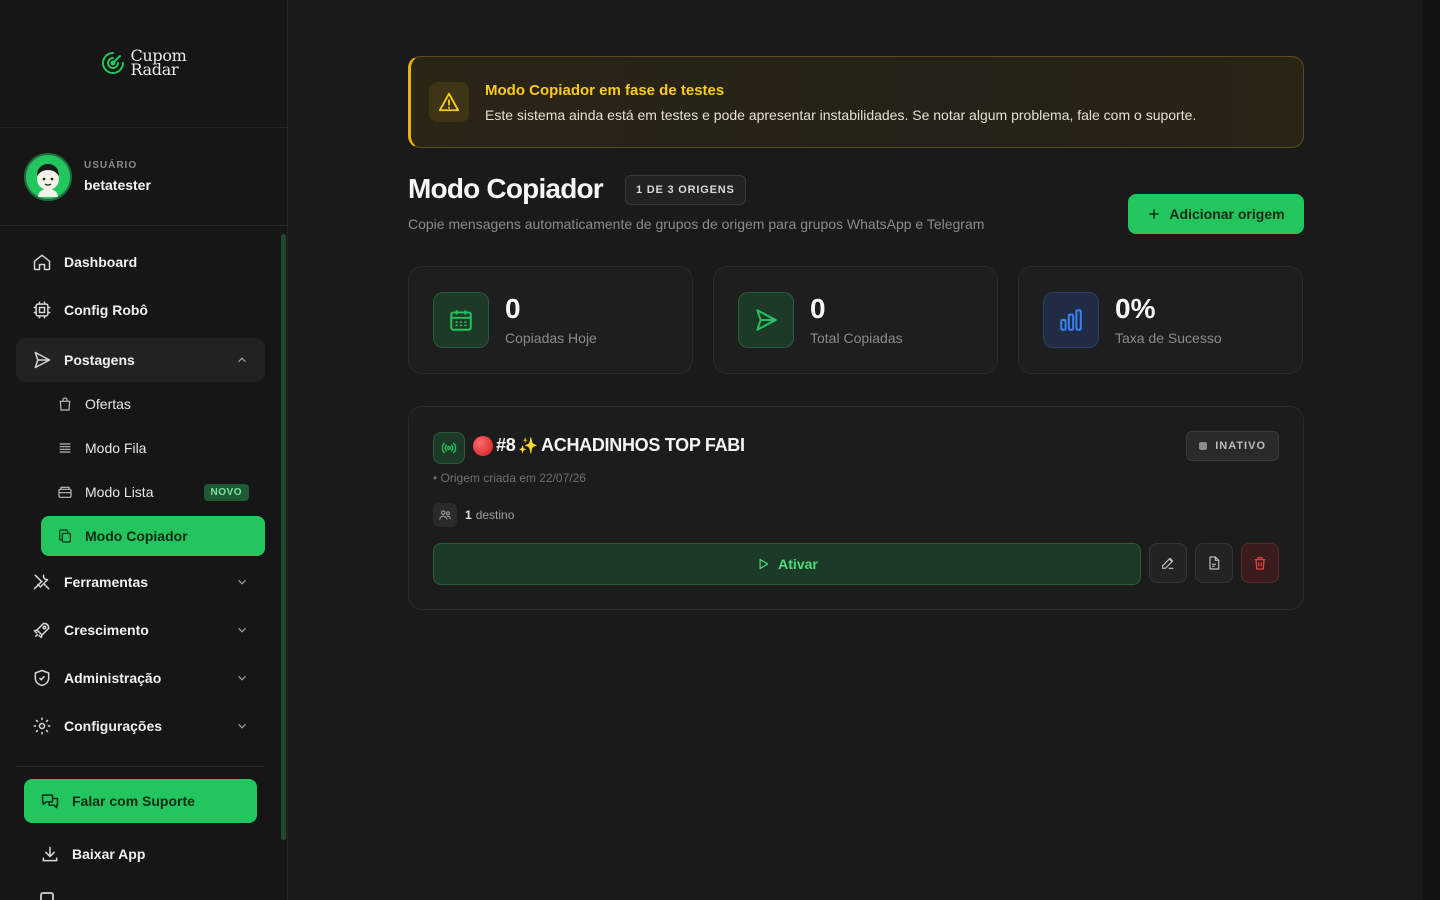  I want to click on sidebar-item-label: Config Robô, so click(106, 310).